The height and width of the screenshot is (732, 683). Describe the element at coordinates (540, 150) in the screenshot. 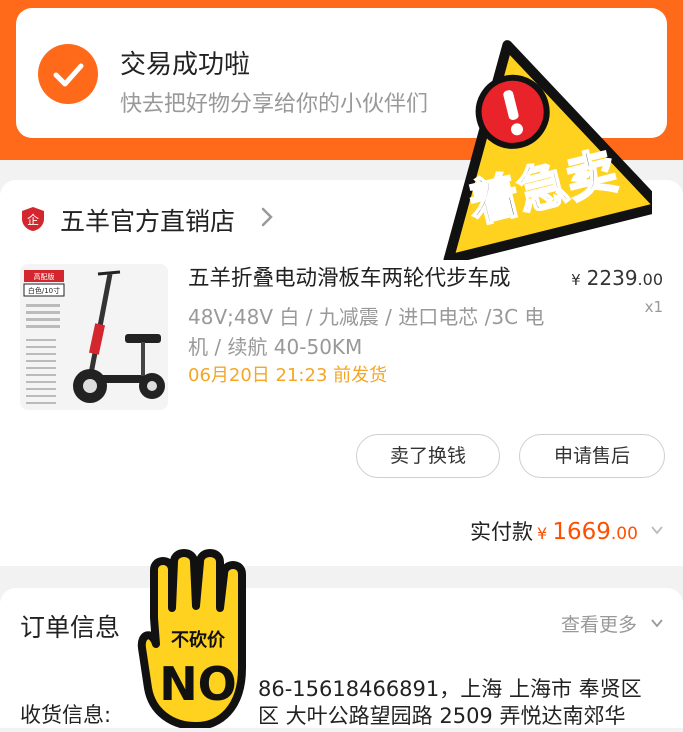

I see `urgent-sale-sticker: 着急卖` at that location.